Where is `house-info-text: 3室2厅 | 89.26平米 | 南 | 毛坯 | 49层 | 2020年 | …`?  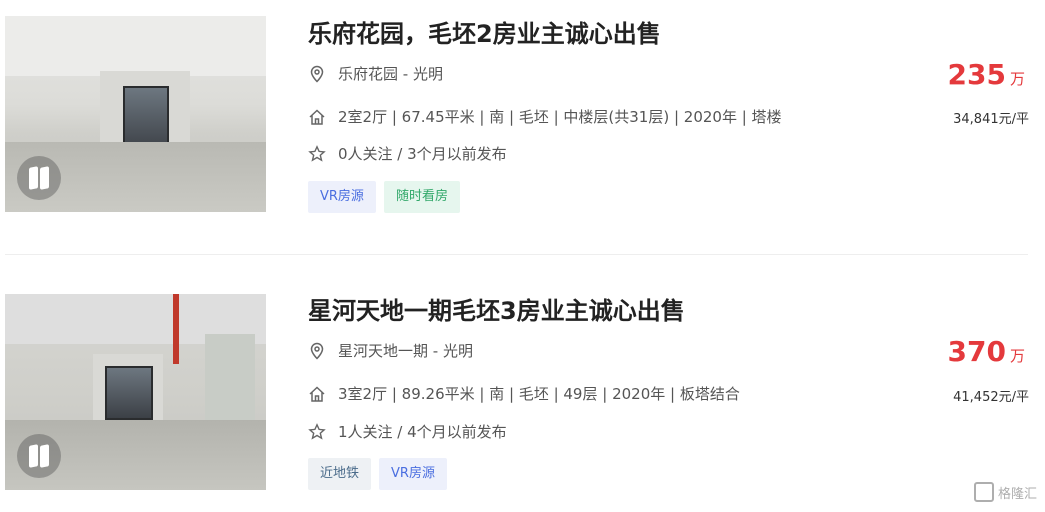 house-info-text: 3室2厅 | 89.26平米 | 南 | 毛坯 | 49层 | 2020年 | … is located at coordinates (539, 394).